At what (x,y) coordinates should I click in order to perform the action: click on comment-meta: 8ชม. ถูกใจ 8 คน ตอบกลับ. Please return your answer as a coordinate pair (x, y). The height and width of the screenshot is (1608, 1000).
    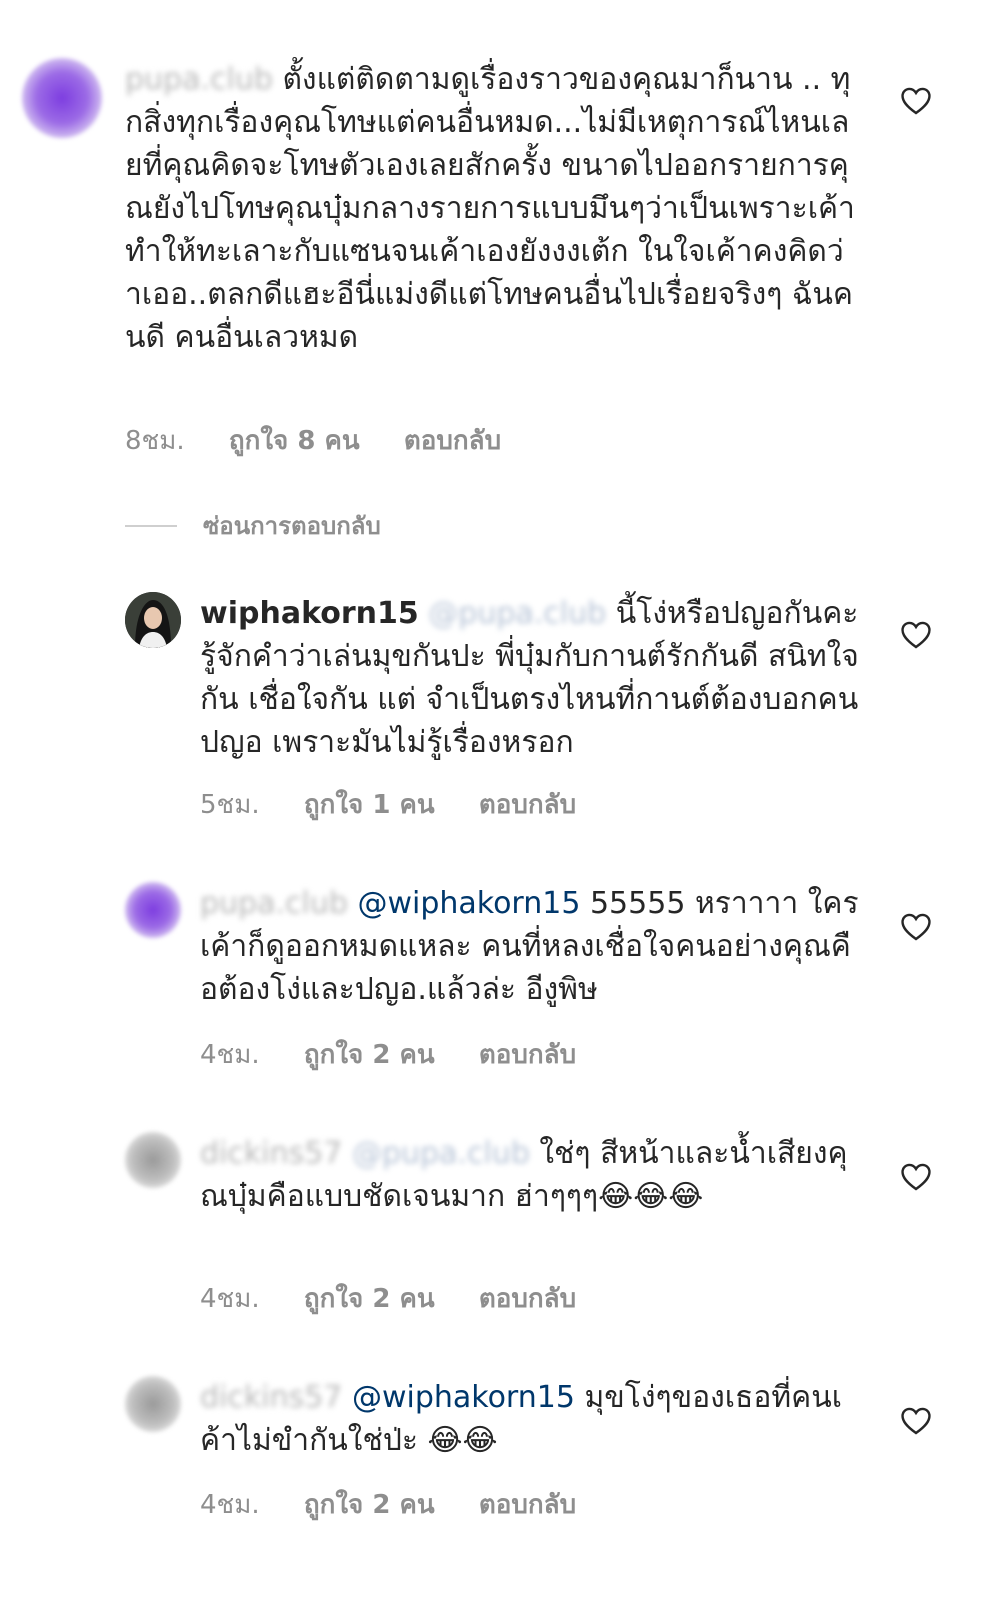
    Looking at the image, I should click on (331, 440).